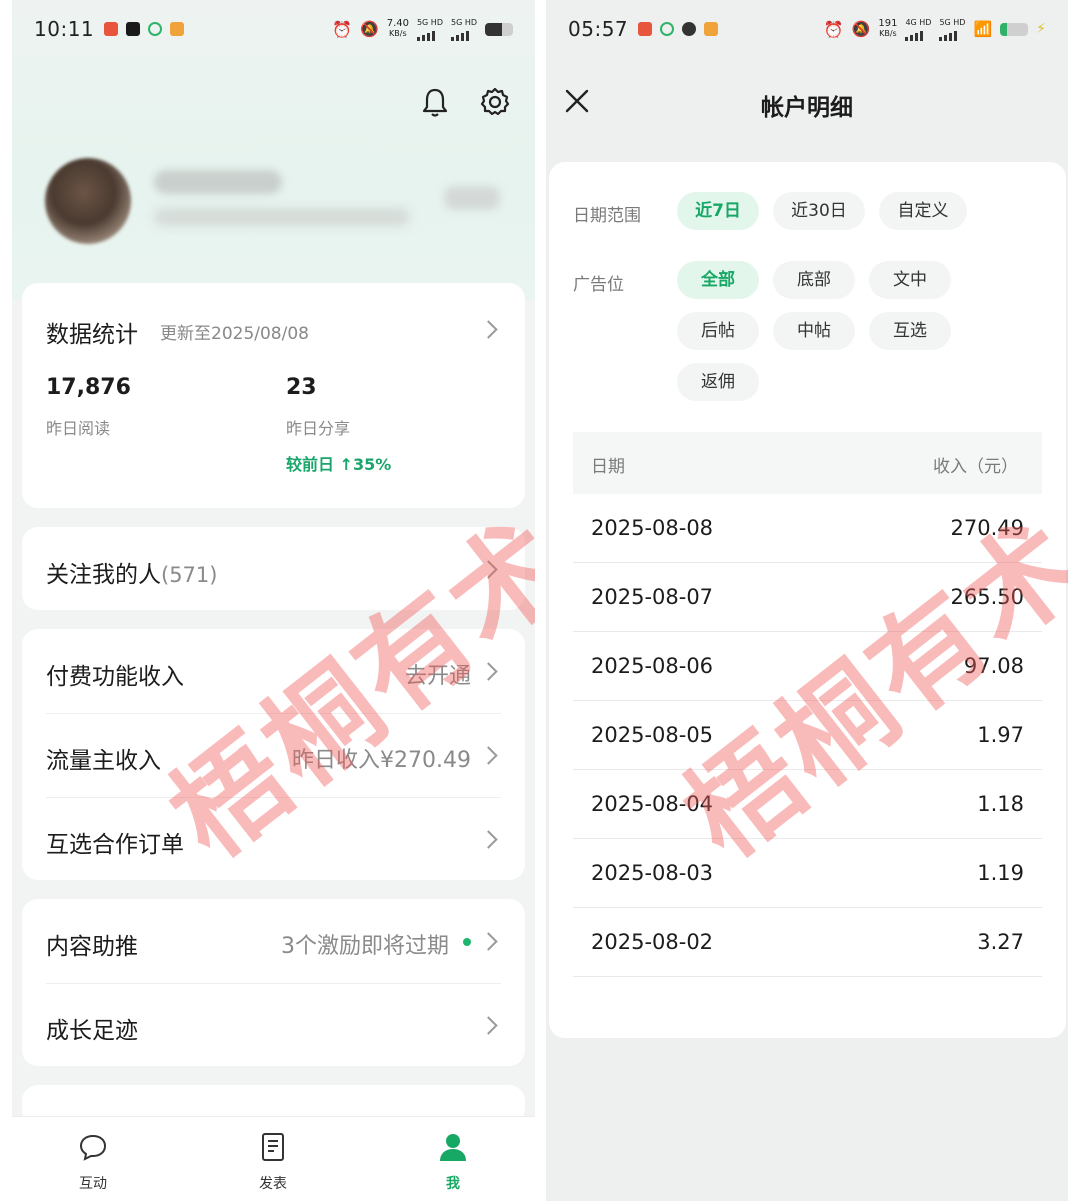 The width and height of the screenshot is (1080, 1201). Describe the element at coordinates (273, 838) in the screenshot. I see `menu-row-mutual-orders: 互选合作订单` at that location.